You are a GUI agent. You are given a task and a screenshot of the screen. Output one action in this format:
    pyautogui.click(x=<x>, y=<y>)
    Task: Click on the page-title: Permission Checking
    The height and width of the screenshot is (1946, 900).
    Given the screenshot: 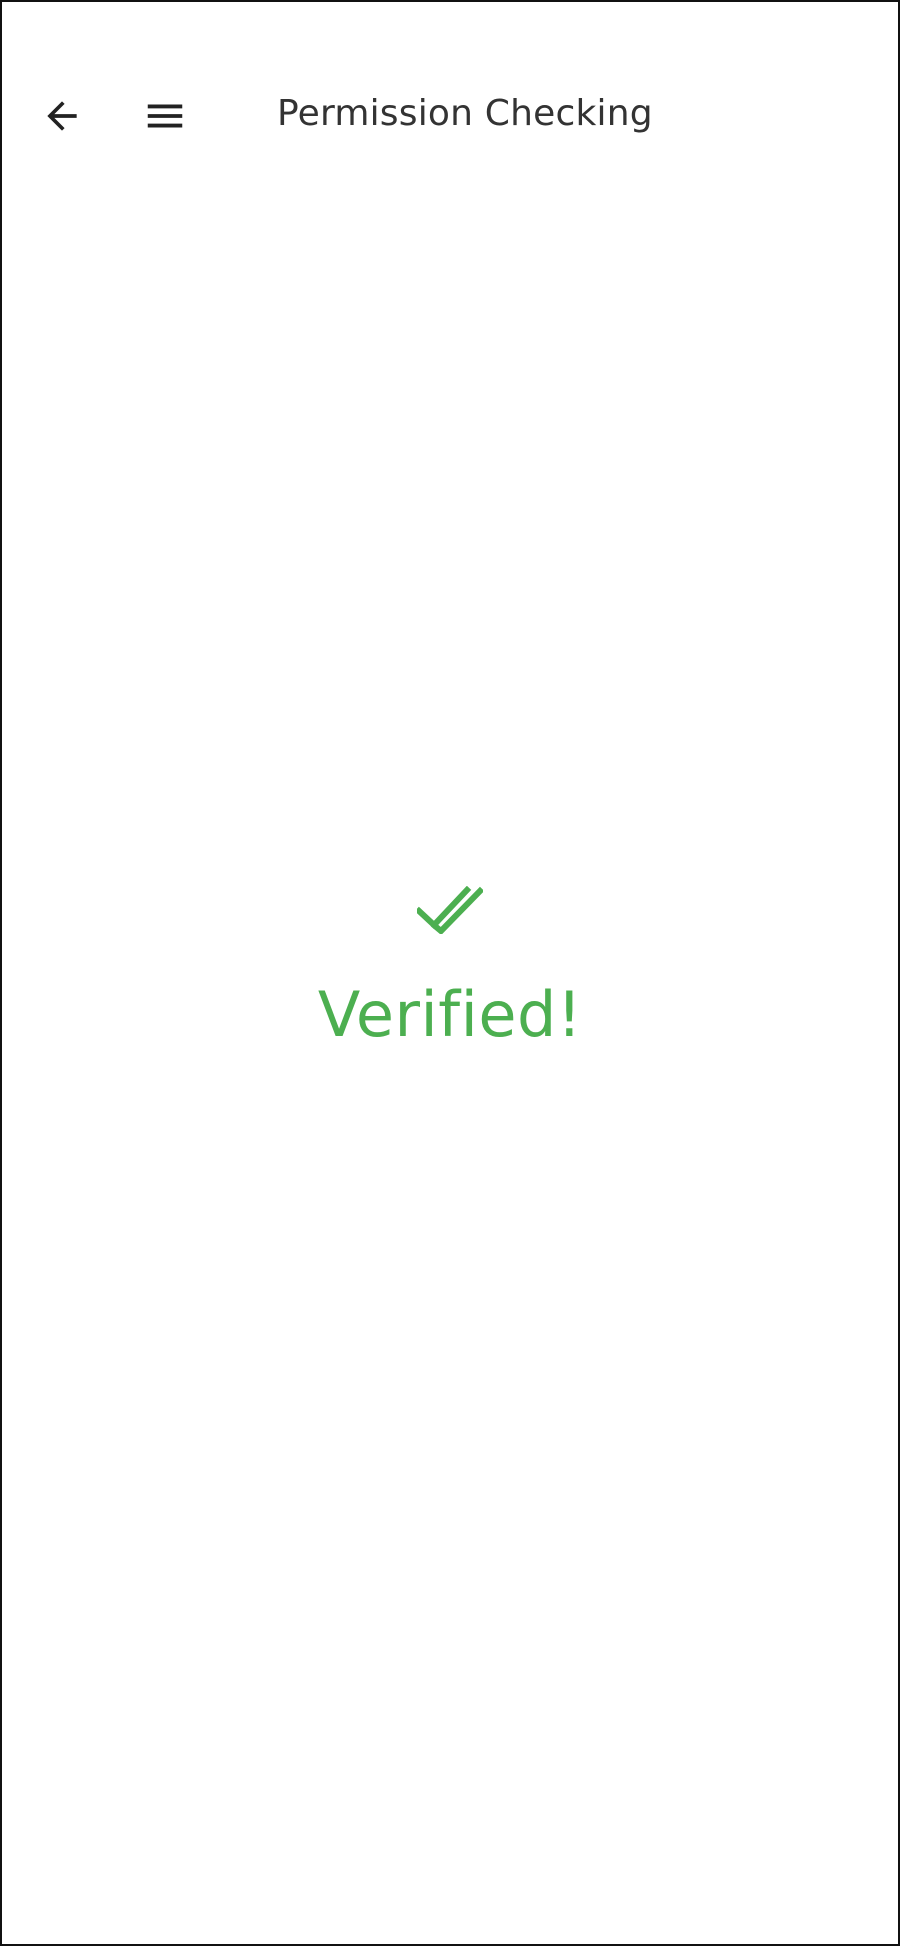 What is the action you would take?
    pyautogui.click(x=465, y=113)
    